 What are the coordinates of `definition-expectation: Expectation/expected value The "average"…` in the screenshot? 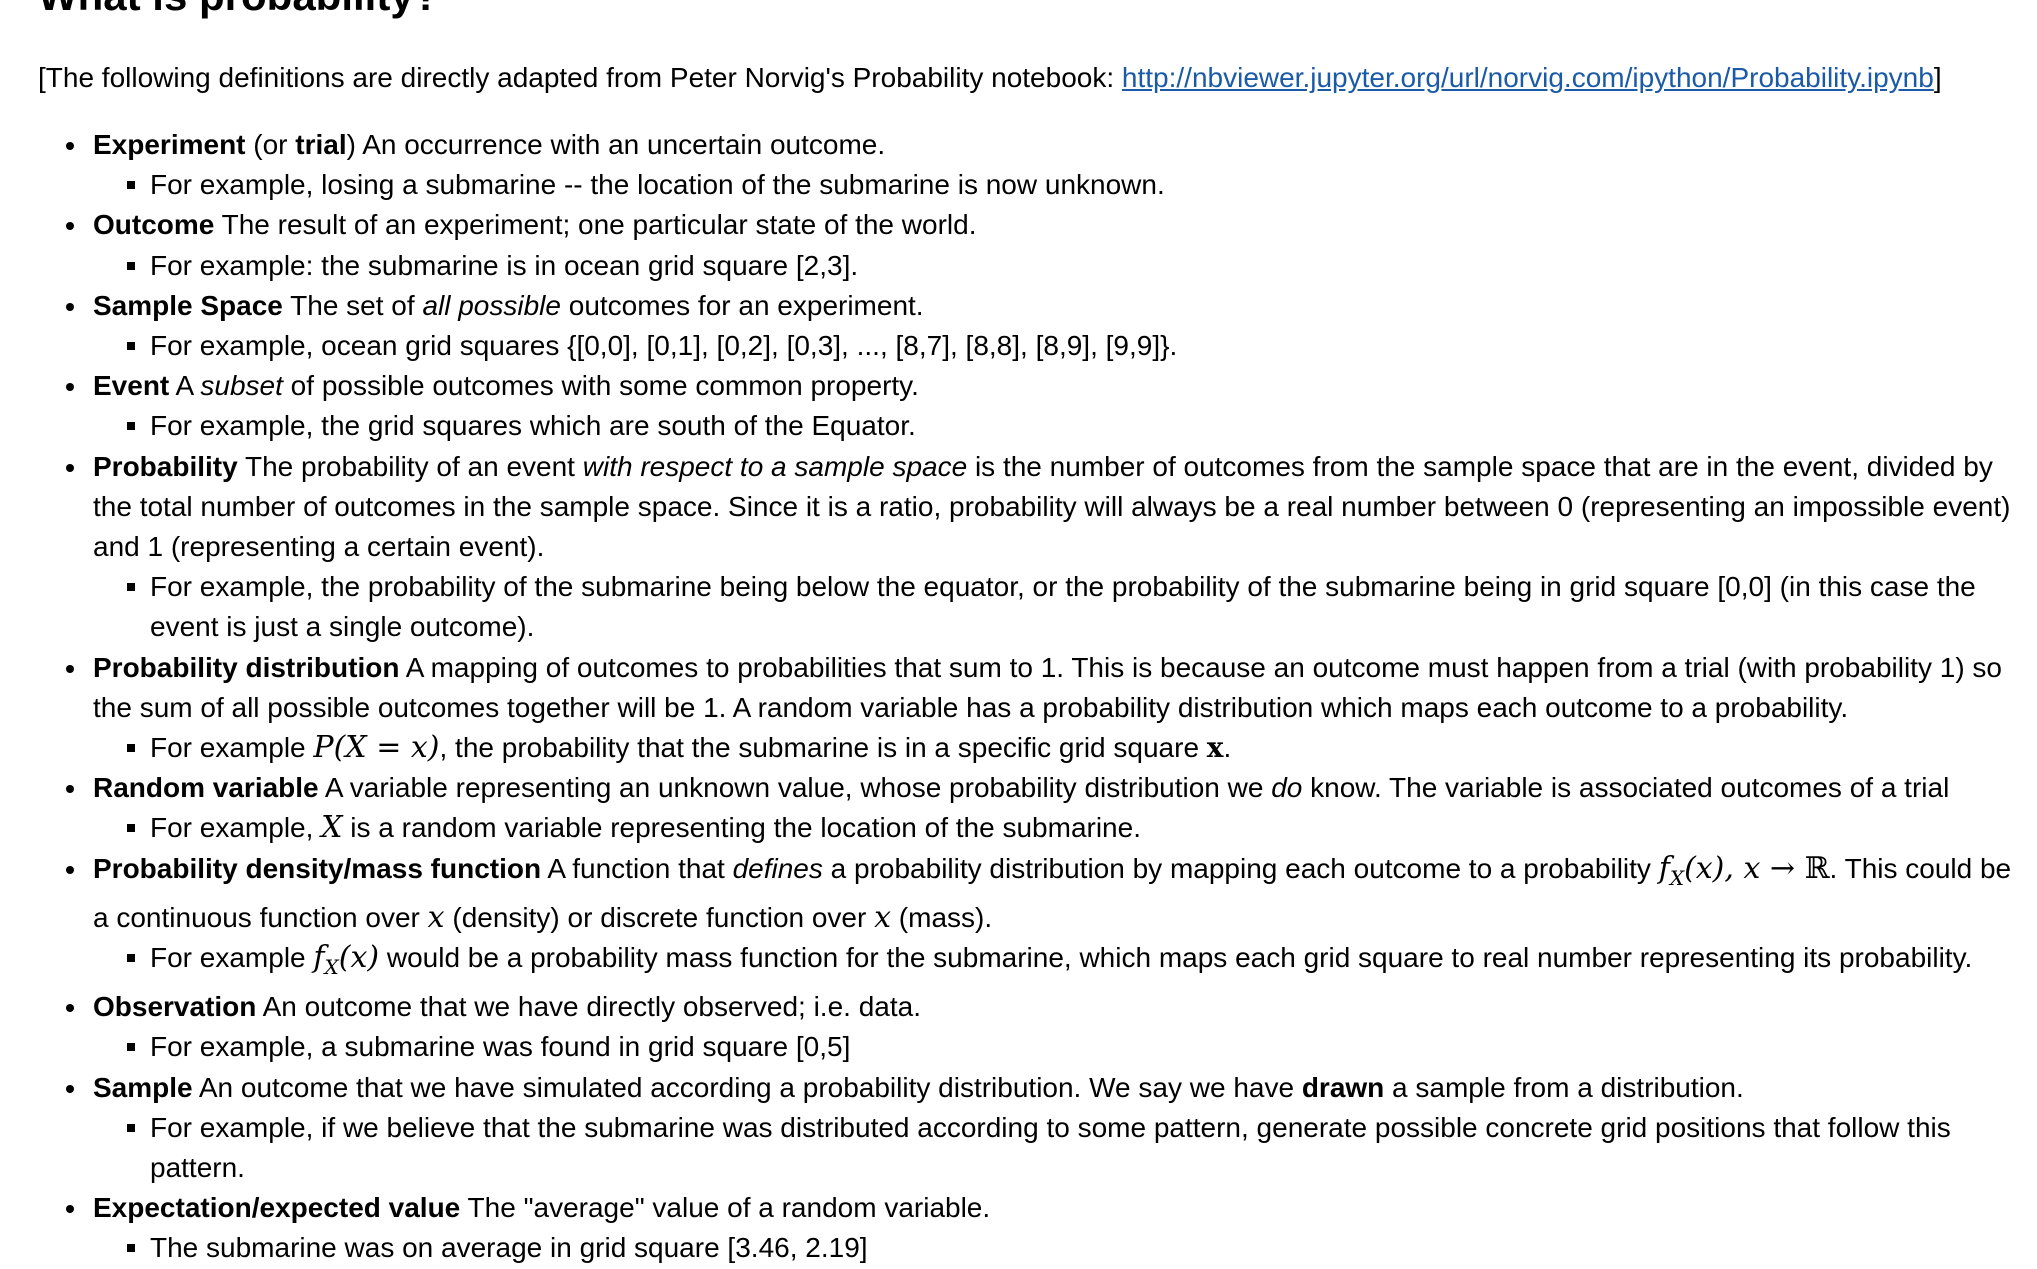 It's located at (1044, 1228).